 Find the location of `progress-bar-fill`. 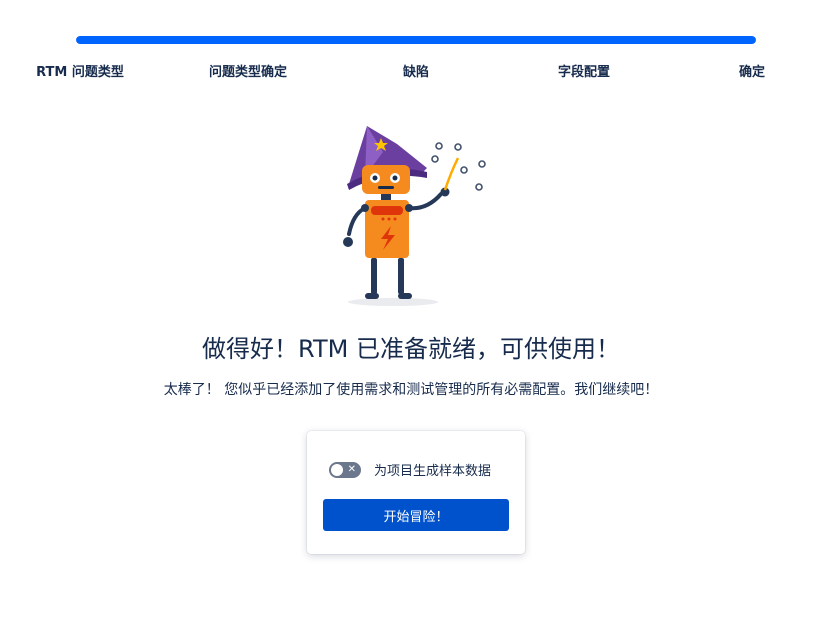

progress-bar-fill is located at coordinates (416, 40).